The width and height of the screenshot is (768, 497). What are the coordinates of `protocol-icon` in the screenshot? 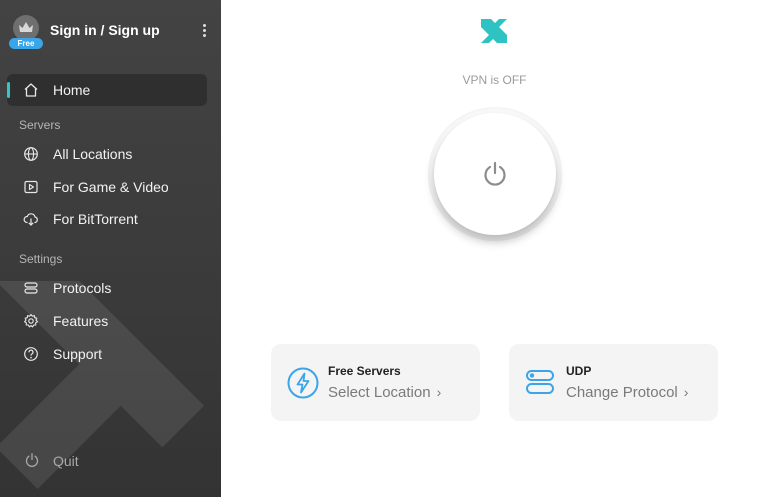 It's located at (31, 288).